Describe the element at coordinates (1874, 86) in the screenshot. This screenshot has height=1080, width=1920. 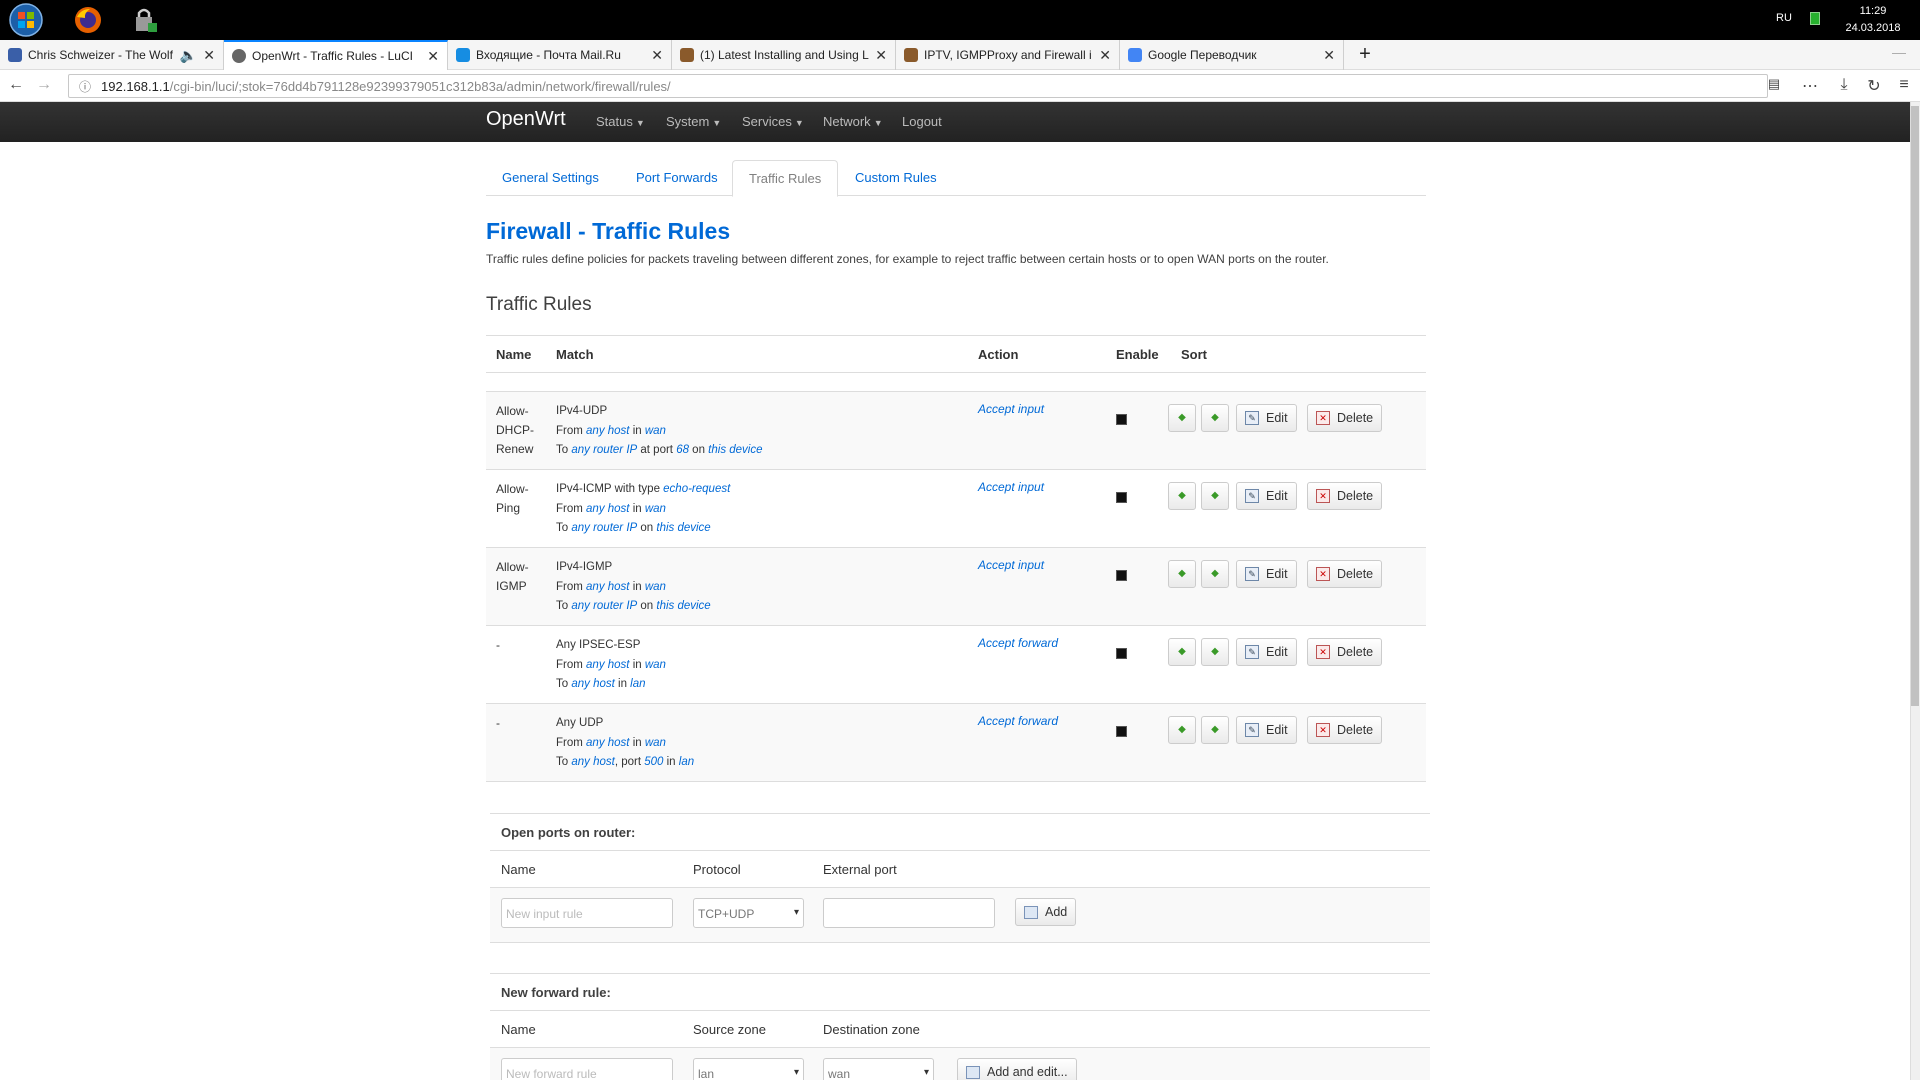
I see `reload-icon: ↻` at that location.